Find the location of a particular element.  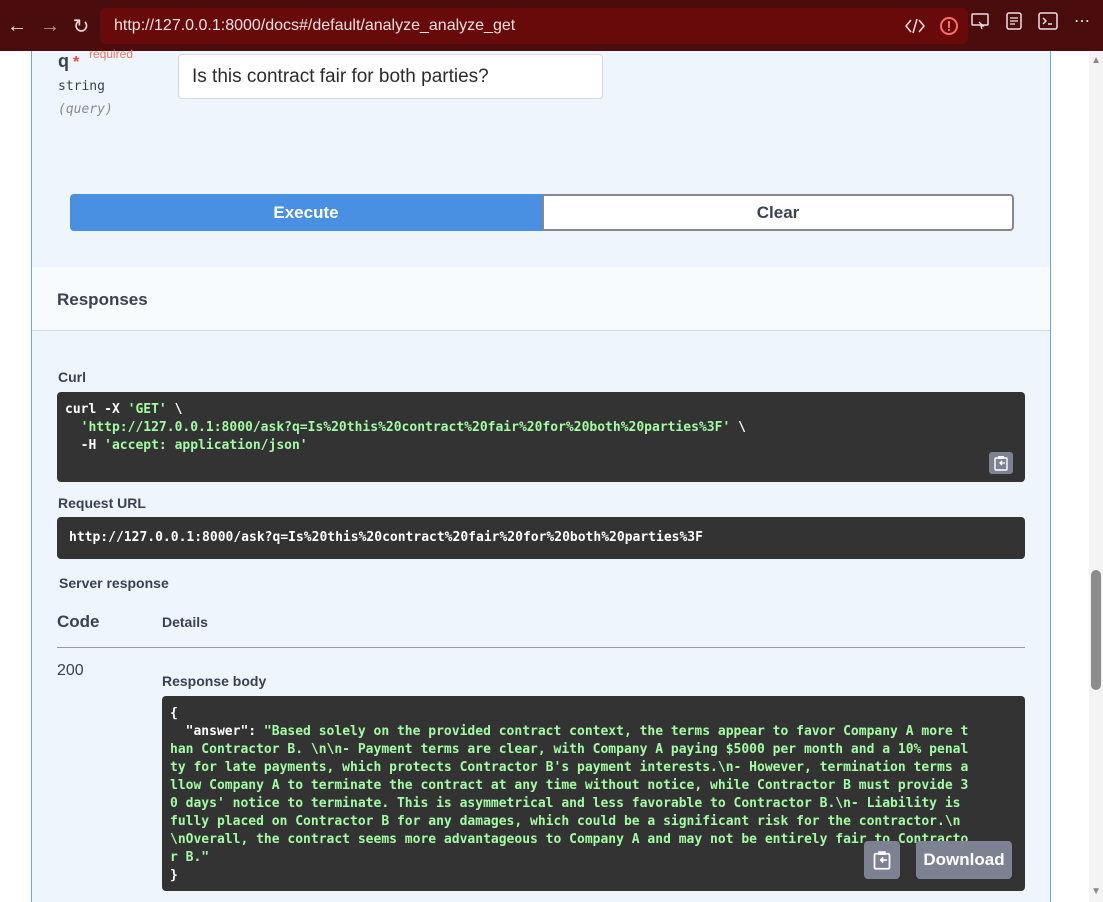

responses-title: Responses is located at coordinates (102, 299).